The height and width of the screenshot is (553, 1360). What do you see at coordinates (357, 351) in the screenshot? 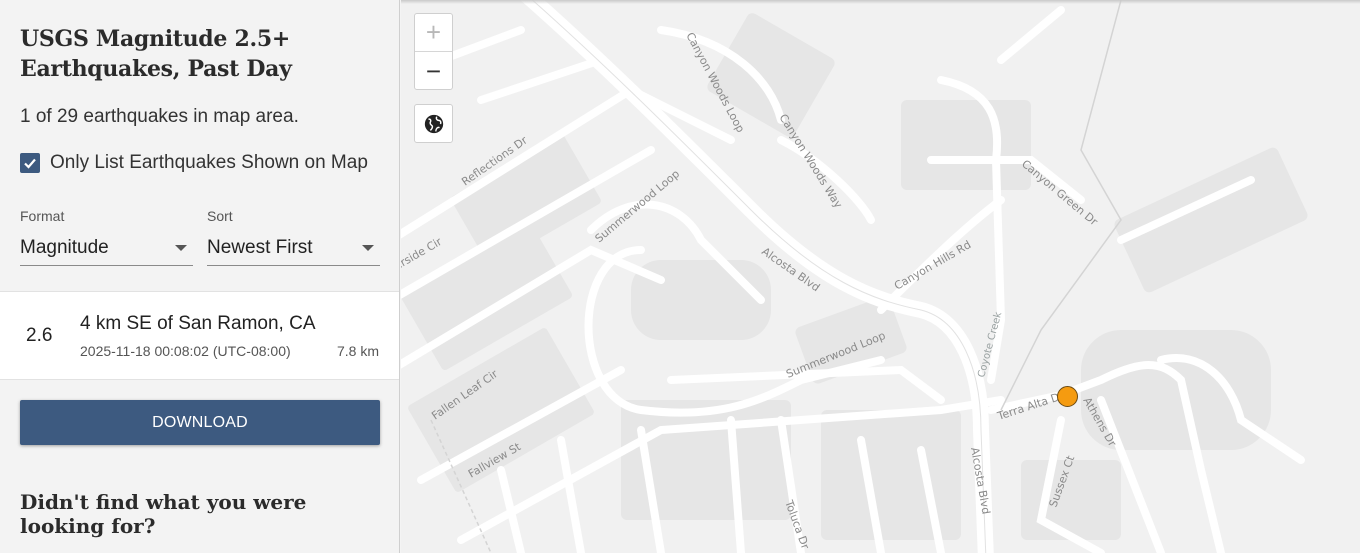
I see `earthquake-depth: 7.8 km` at bounding box center [357, 351].